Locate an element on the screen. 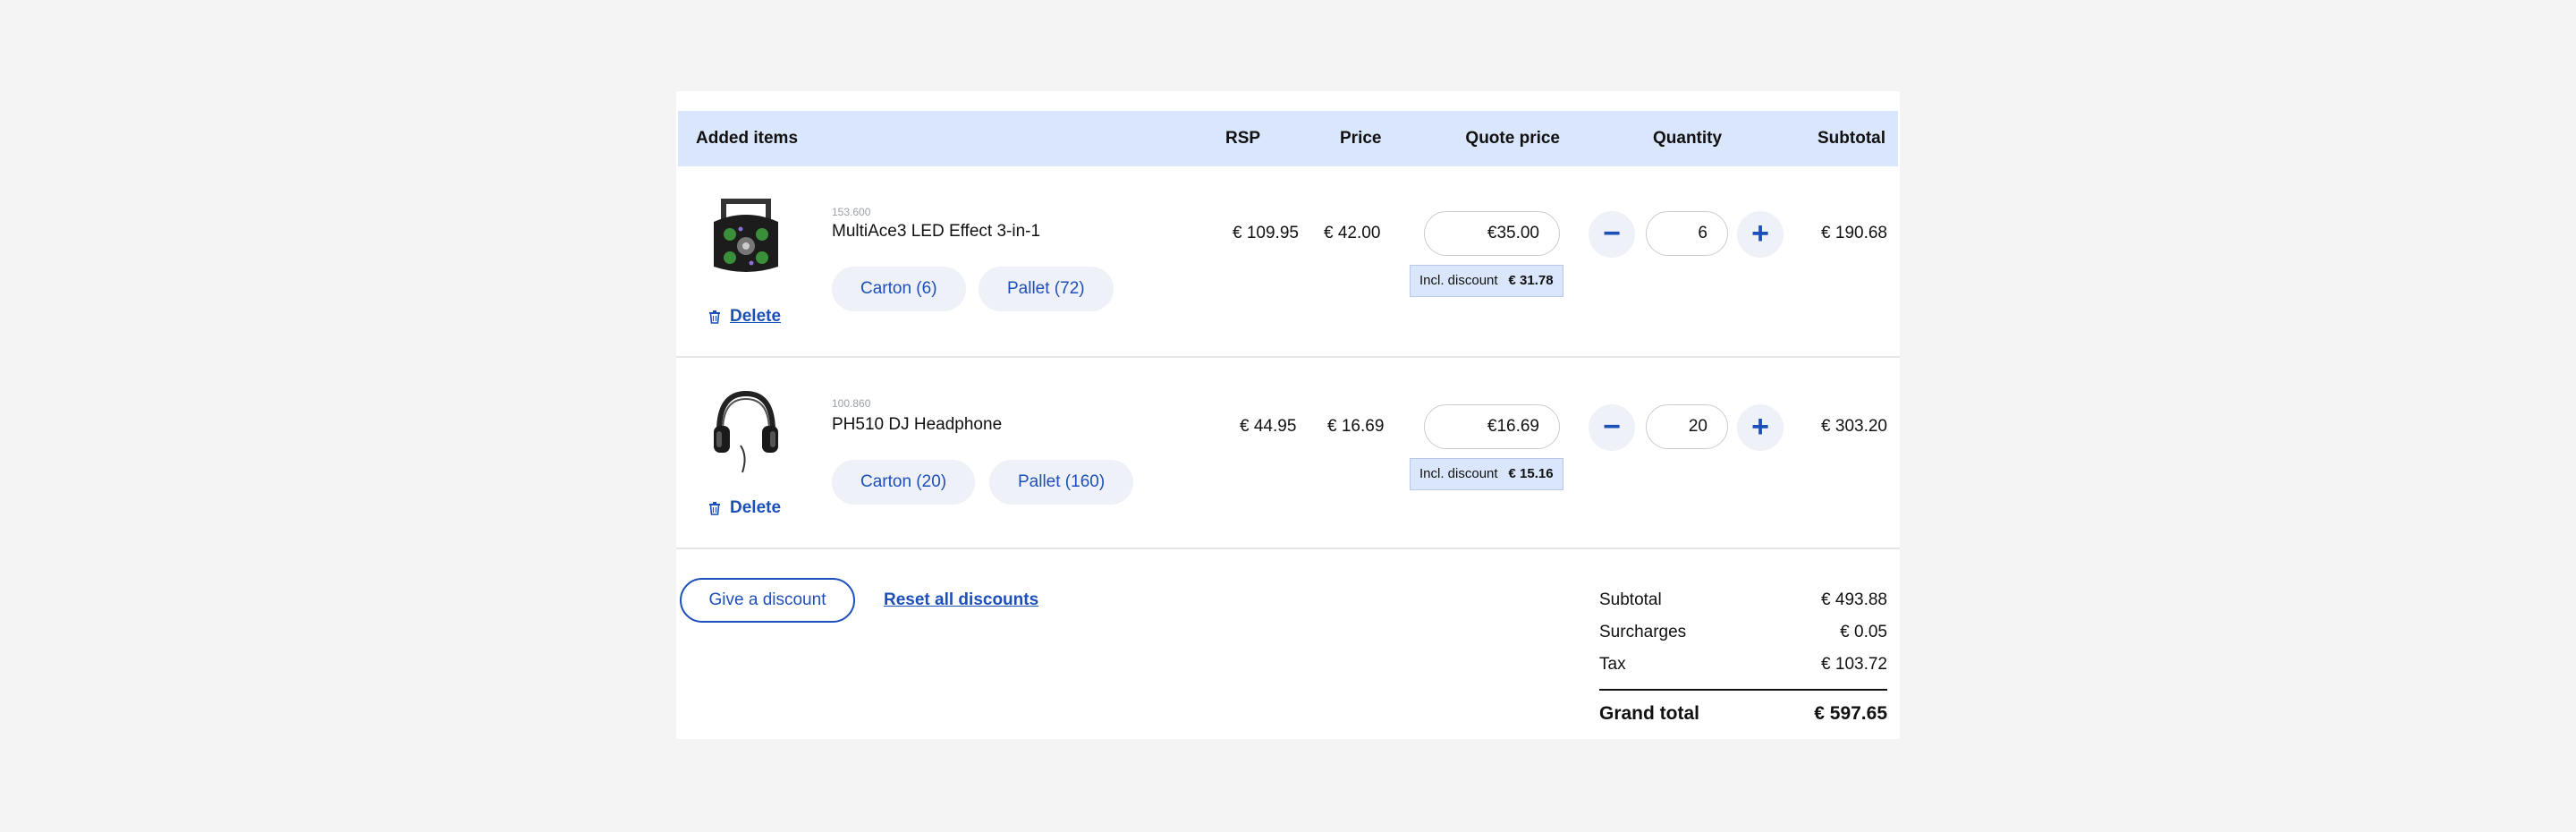 The width and height of the screenshot is (2576, 832). product-image-multiace is located at coordinates (746, 235).